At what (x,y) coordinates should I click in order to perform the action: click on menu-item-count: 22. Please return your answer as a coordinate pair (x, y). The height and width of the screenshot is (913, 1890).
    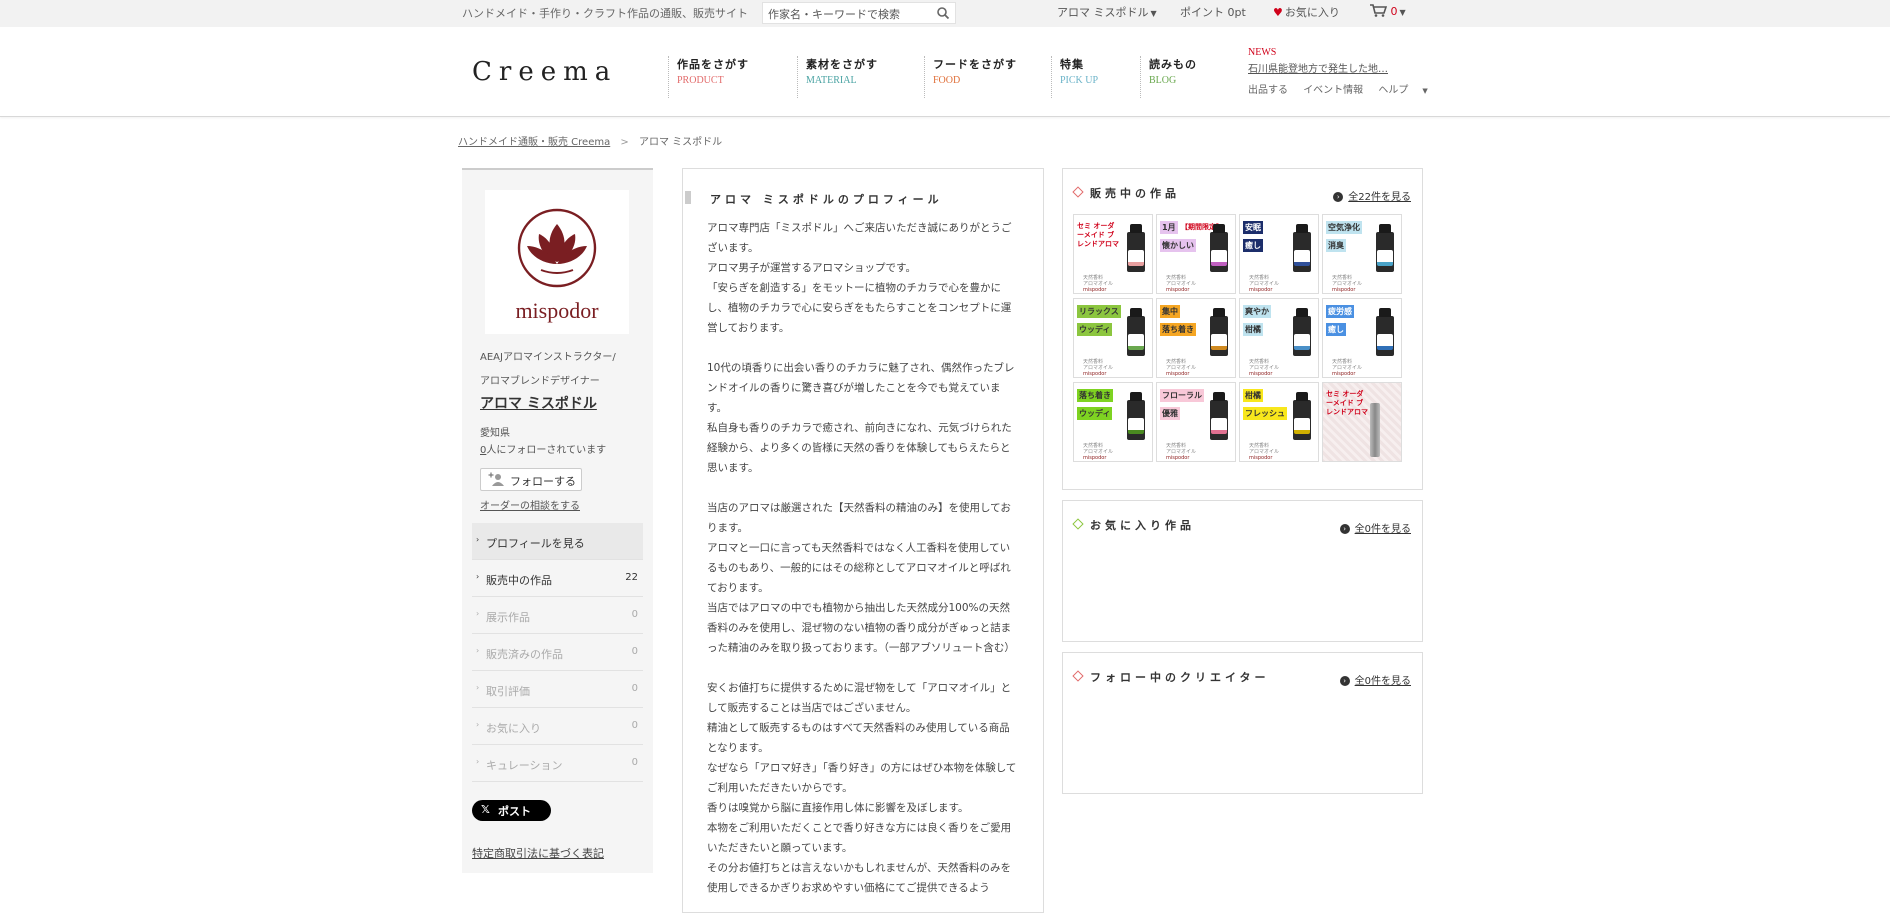
    Looking at the image, I should click on (631, 577).